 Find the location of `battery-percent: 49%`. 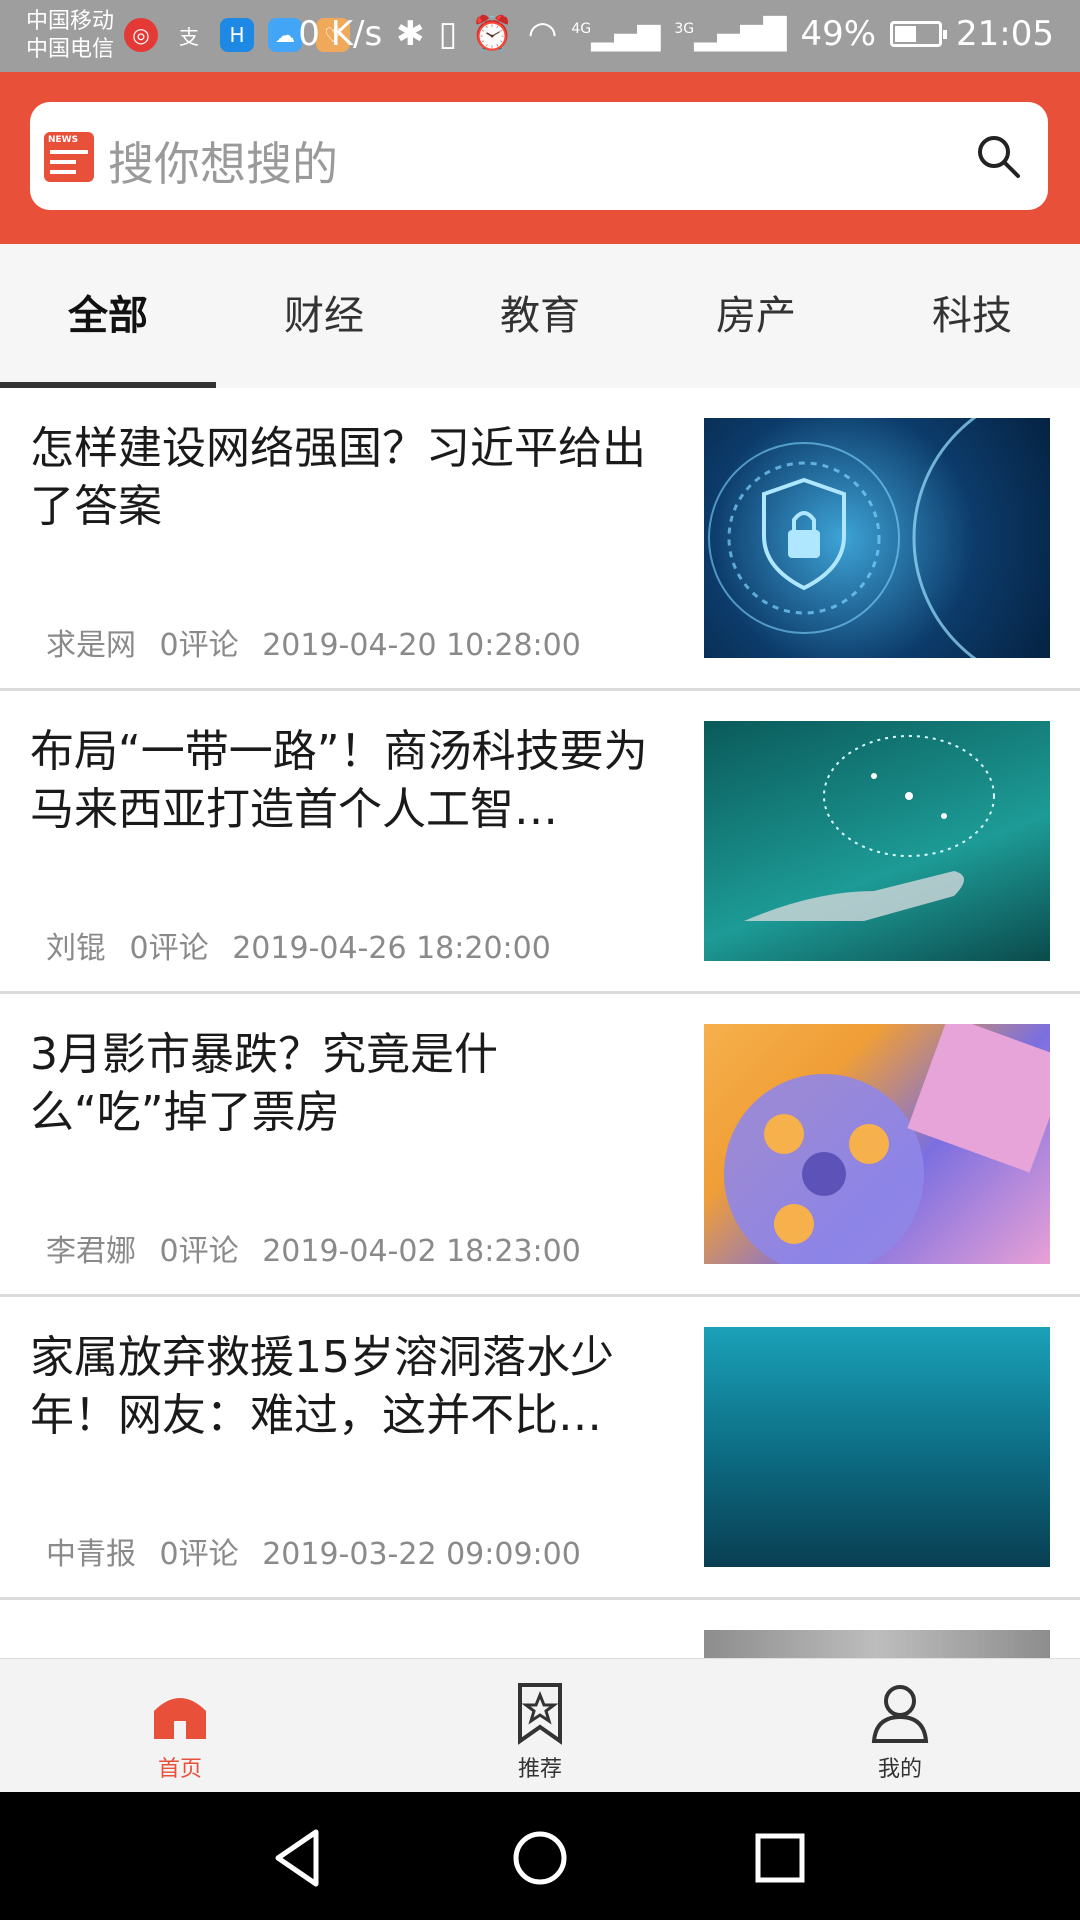

battery-percent: 49% is located at coordinates (838, 34).